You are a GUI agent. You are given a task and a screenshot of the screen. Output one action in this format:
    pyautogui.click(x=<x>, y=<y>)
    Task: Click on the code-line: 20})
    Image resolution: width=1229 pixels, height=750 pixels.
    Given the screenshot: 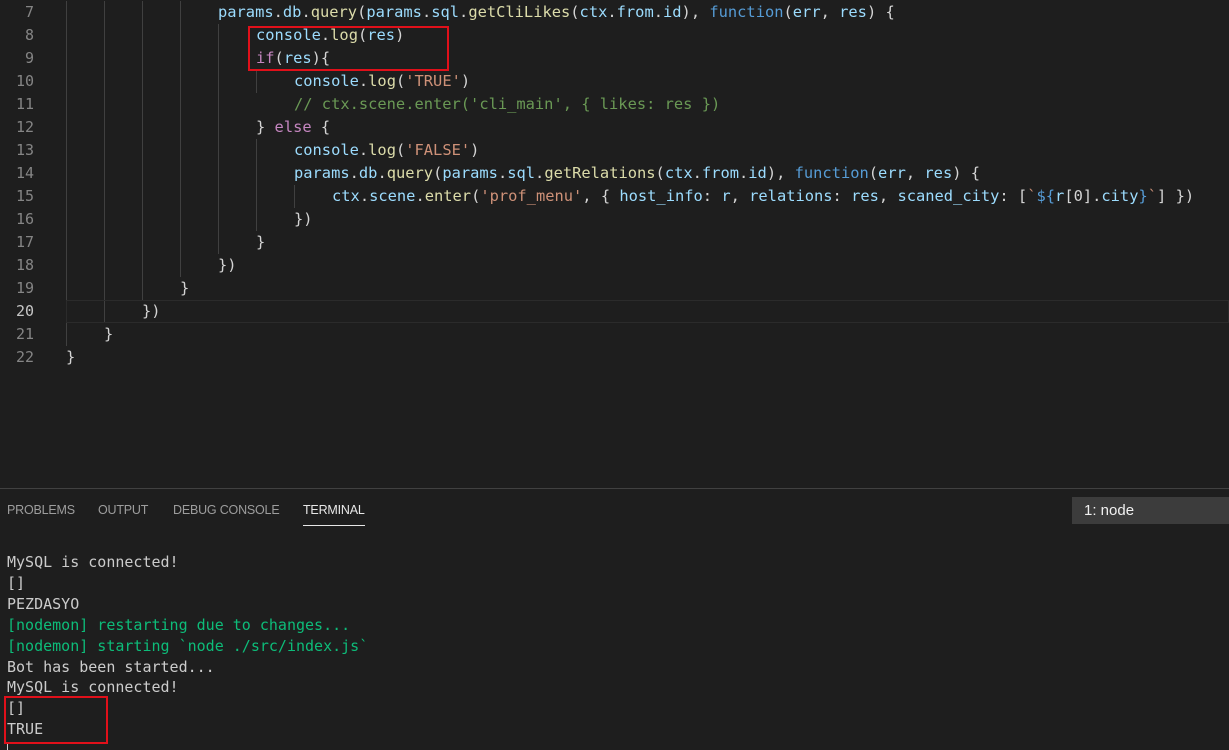 What is the action you would take?
    pyautogui.click(x=622, y=311)
    